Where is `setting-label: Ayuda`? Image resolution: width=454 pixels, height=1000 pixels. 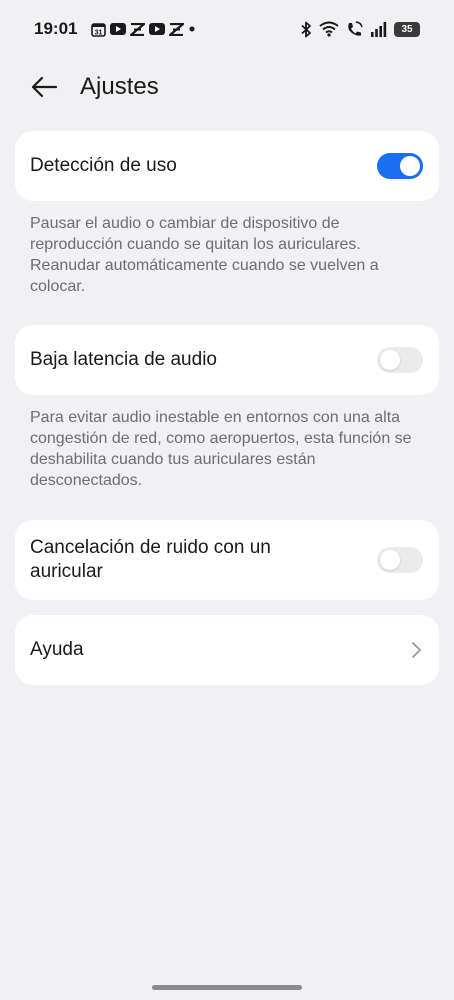 setting-label: Ayuda is located at coordinates (57, 649).